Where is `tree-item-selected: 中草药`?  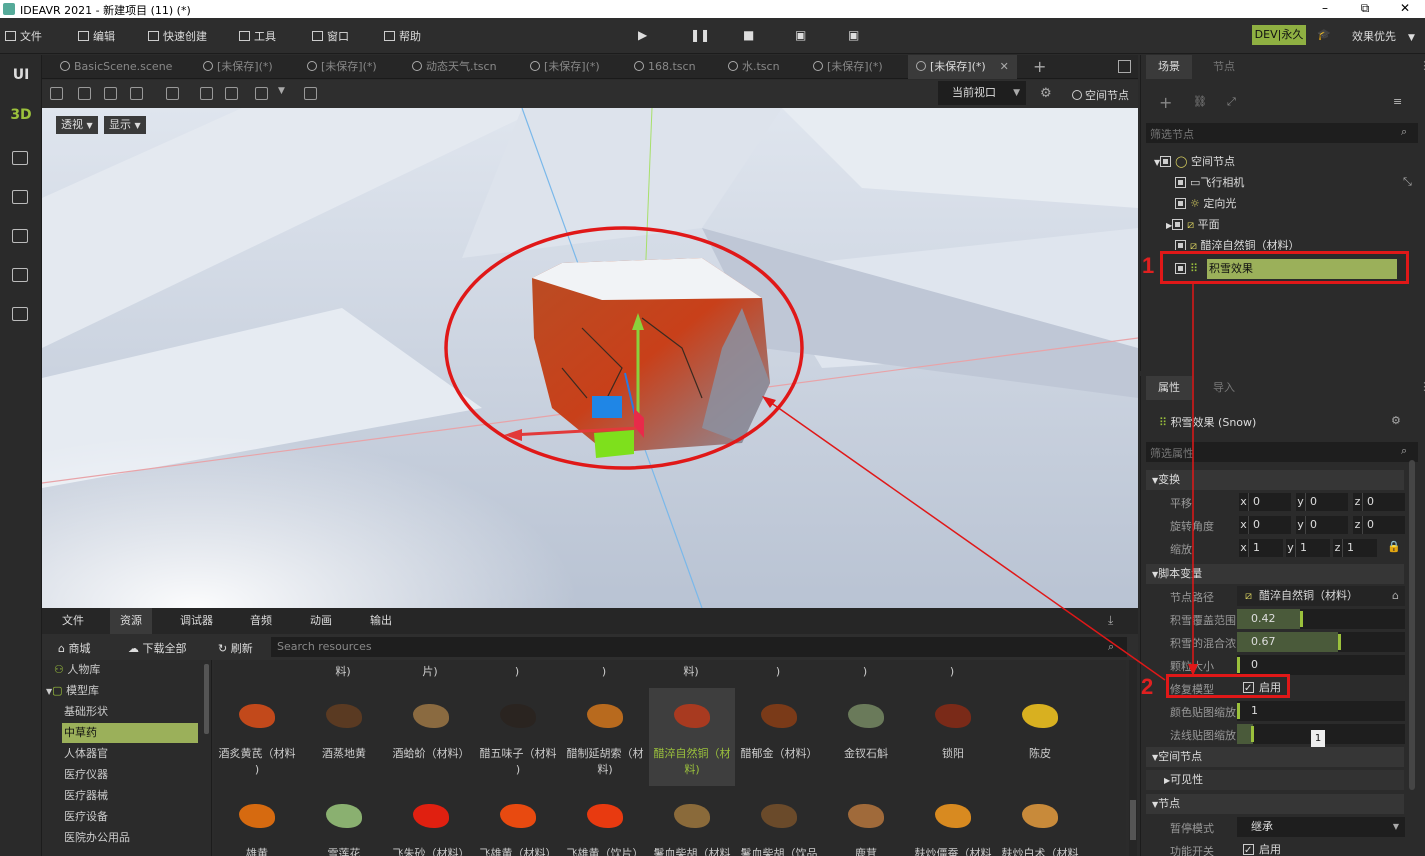 tree-item-selected: 中草药 is located at coordinates (130, 733).